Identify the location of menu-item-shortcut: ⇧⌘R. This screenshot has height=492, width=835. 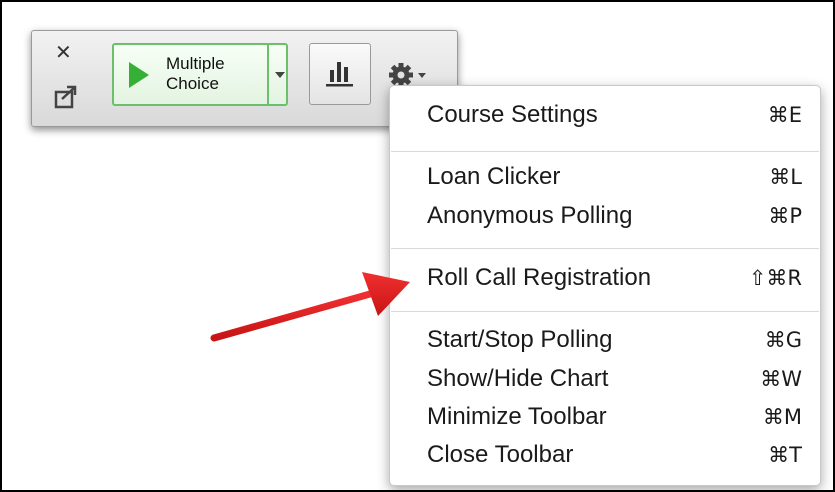
(775, 278).